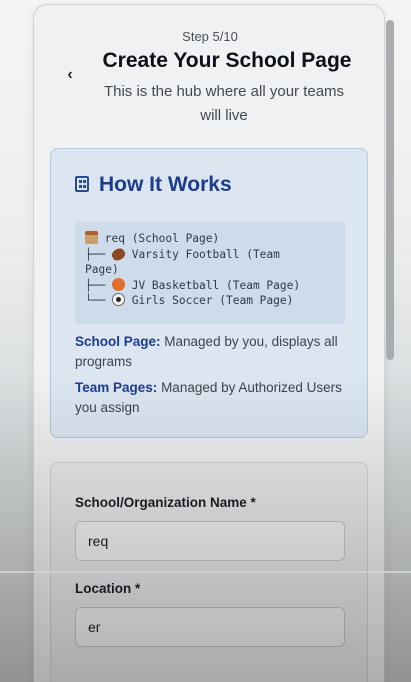 Image resolution: width=411 pixels, height=682 pixels. Describe the element at coordinates (116, 387) in the screenshot. I see `team-pages-term: Team Pages:` at that location.